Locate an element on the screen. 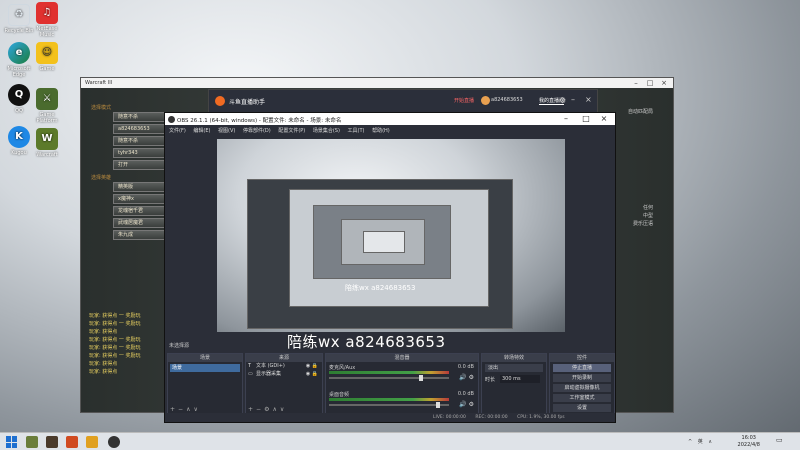  game-hero-4: 武魂居魔君 is located at coordinates (141, 223).